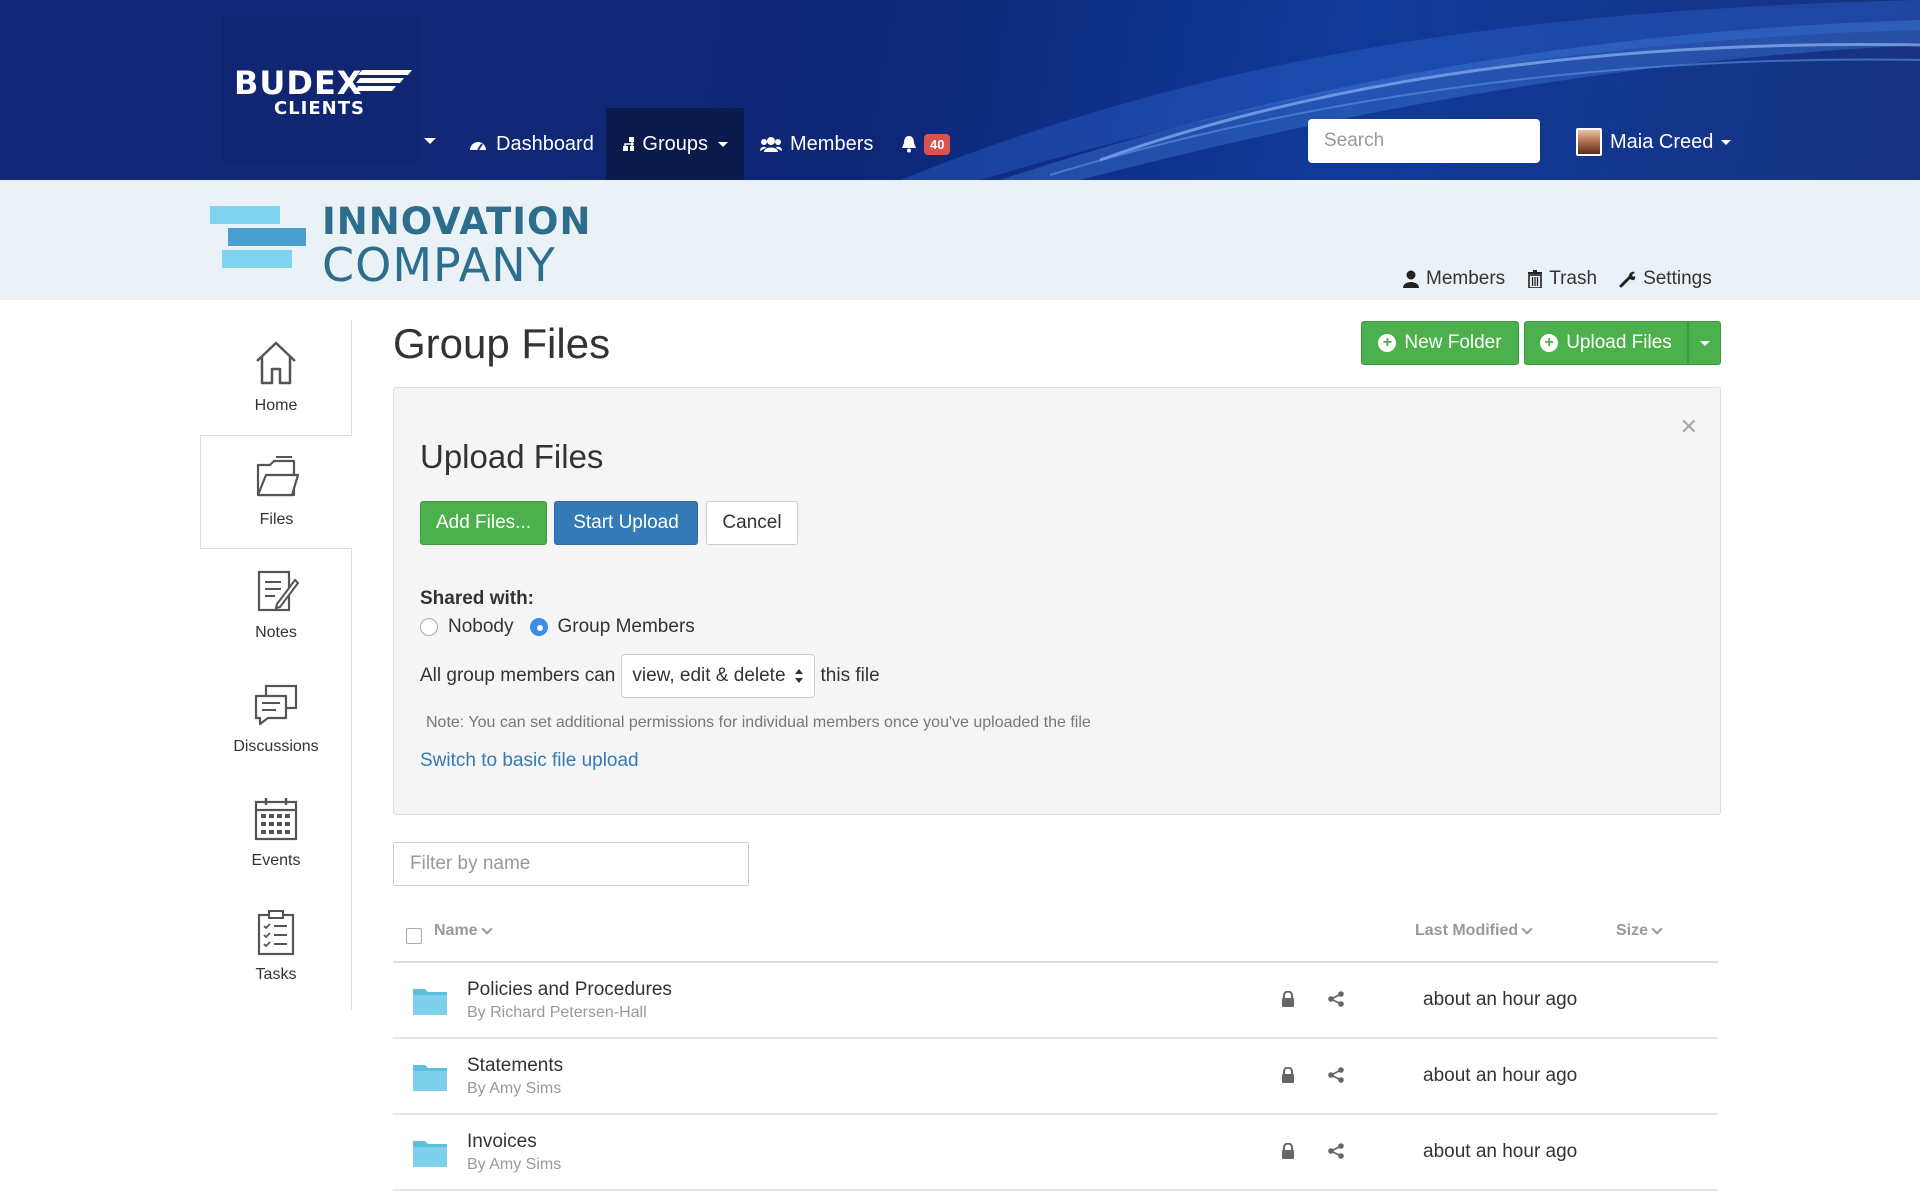  Describe the element at coordinates (384, 80) in the screenshot. I see `logo-speed-lines` at that location.